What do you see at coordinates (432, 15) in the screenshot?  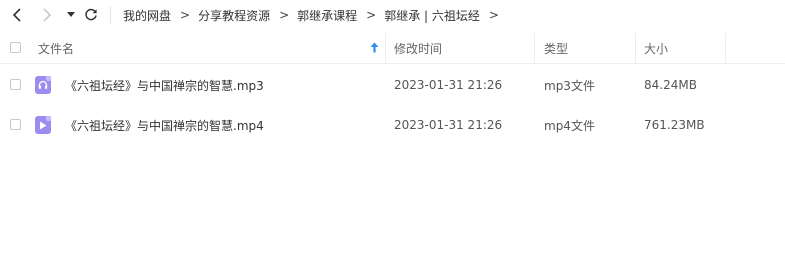 I see `breadcrumb-item-current-folder: 郭继承 | 六祖坛经` at bounding box center [432, 15].